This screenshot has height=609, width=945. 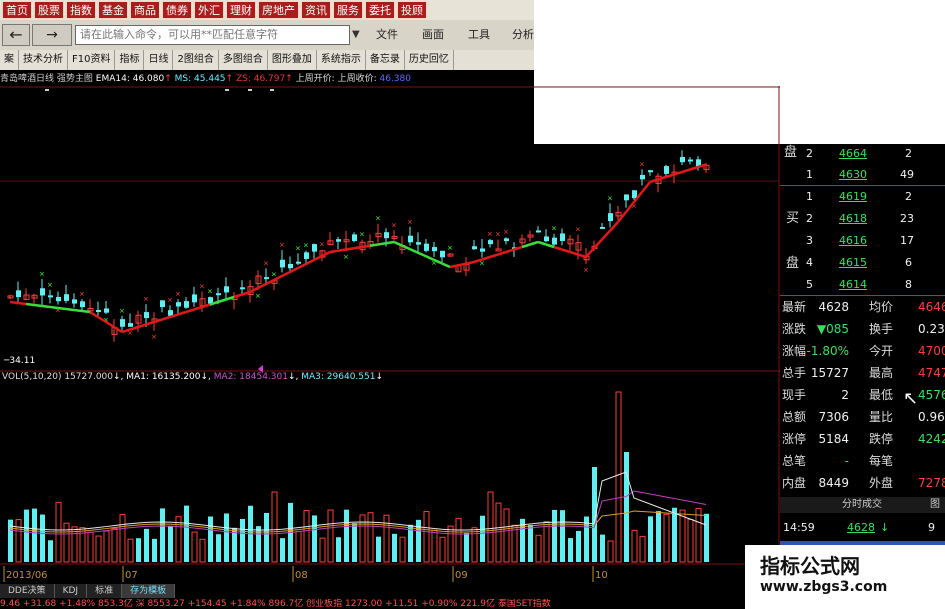 I want to click on menu-order: 委托, so click(x=380, y=10).